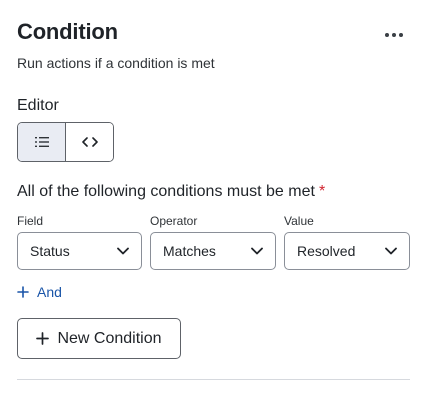 This screenshot has height=413, width=427. I want to click on and-link-label: And, so click(49, 292).